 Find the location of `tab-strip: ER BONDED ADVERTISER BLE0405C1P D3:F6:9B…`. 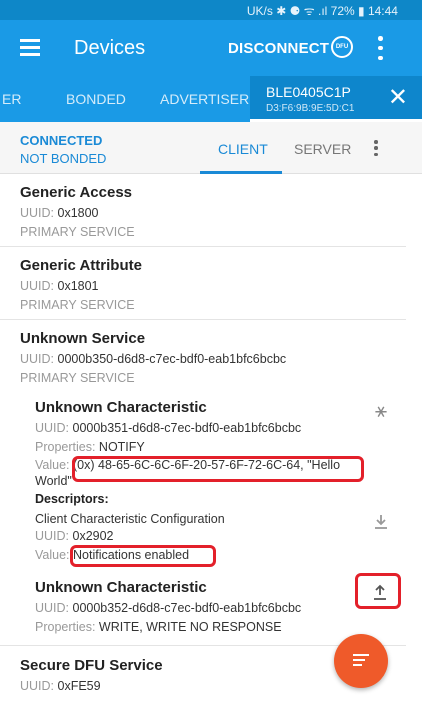

tab-strip: ER BONDED ADVERTISER BLE0405C1P D3:F6:9B… is located at coordinates (211, 99).